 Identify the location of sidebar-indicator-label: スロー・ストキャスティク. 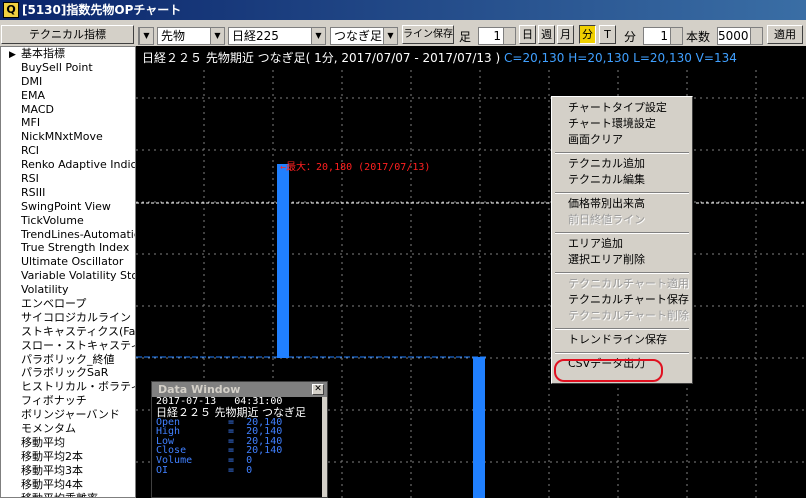
(78, 345).